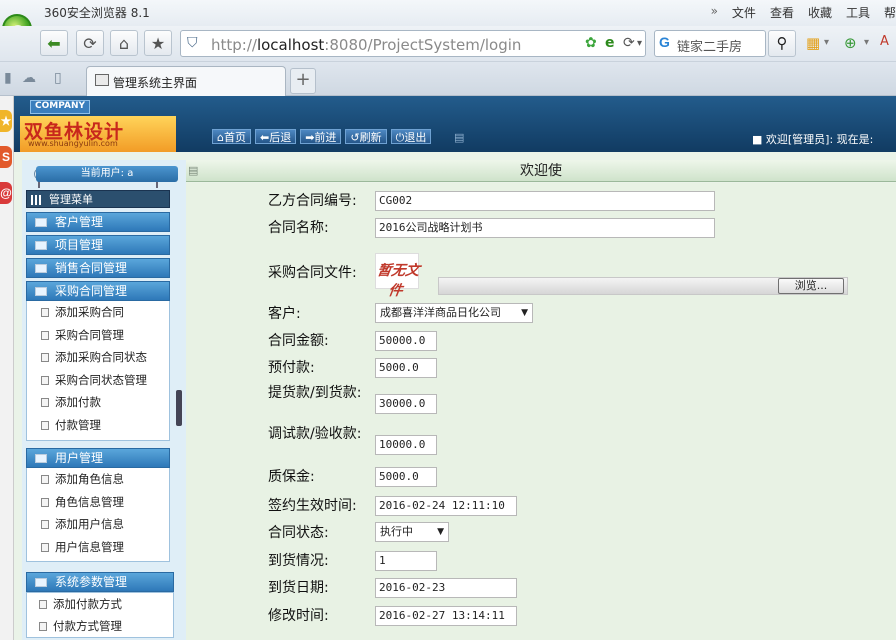 The image size is (896, 640). What do you see at coordinates (321, 136) in the screenshot?
I see `forward-nav-button: ➡前进` at bounding box center [321, 136].